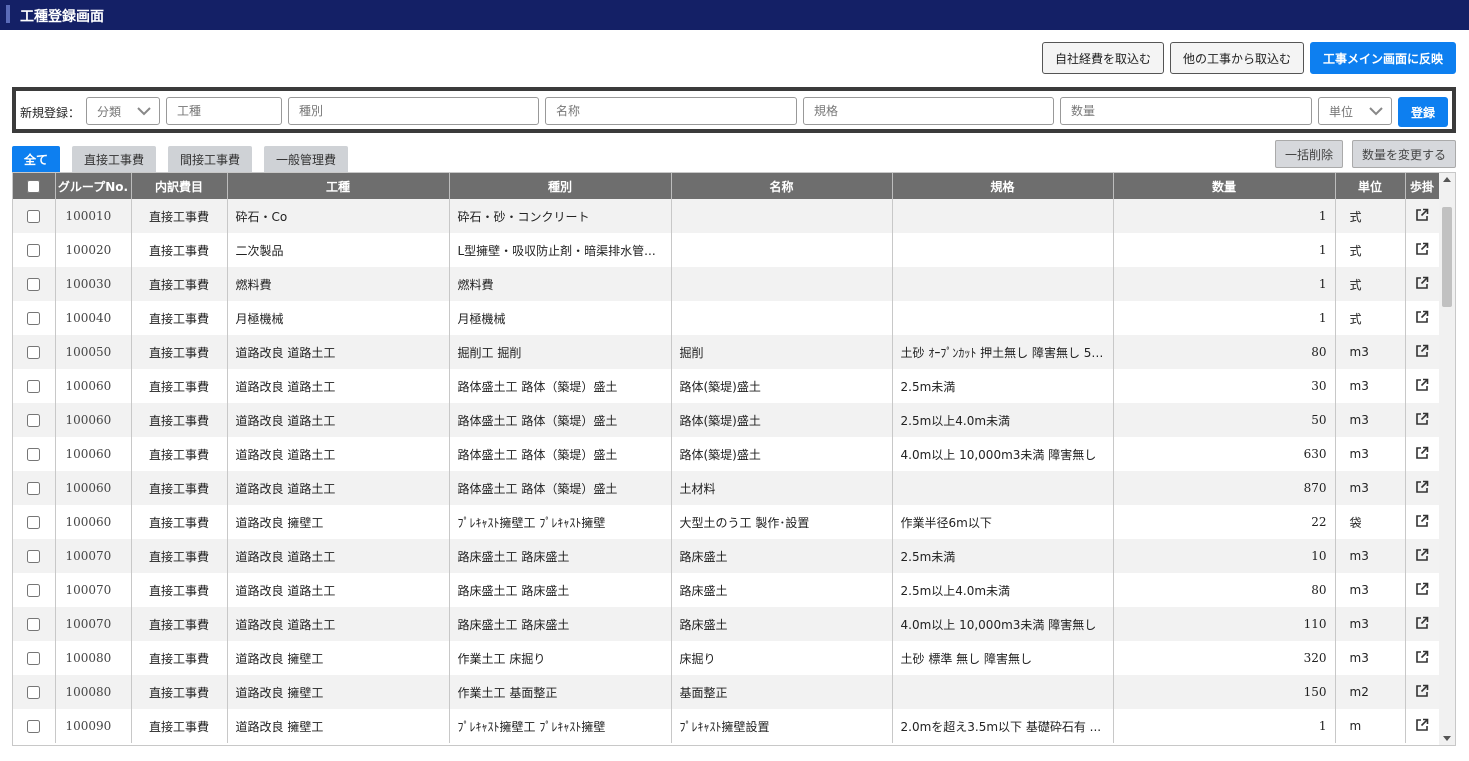  Describe the element at coordinates (123, 111) in the screenshot. I see `category-select: 分類` at that location.